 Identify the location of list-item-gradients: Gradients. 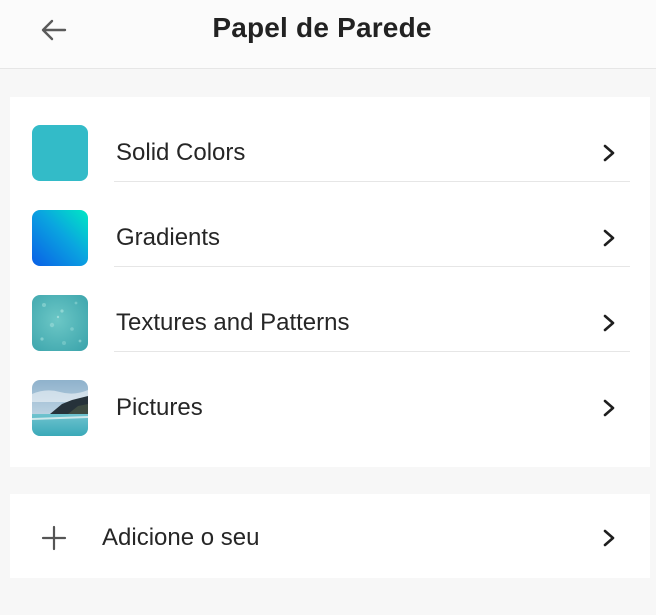
(330, 224).